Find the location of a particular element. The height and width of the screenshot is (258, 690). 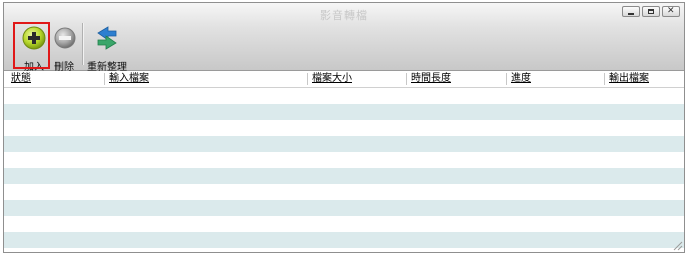

maximize-icon is located at coordinates (651, 11).